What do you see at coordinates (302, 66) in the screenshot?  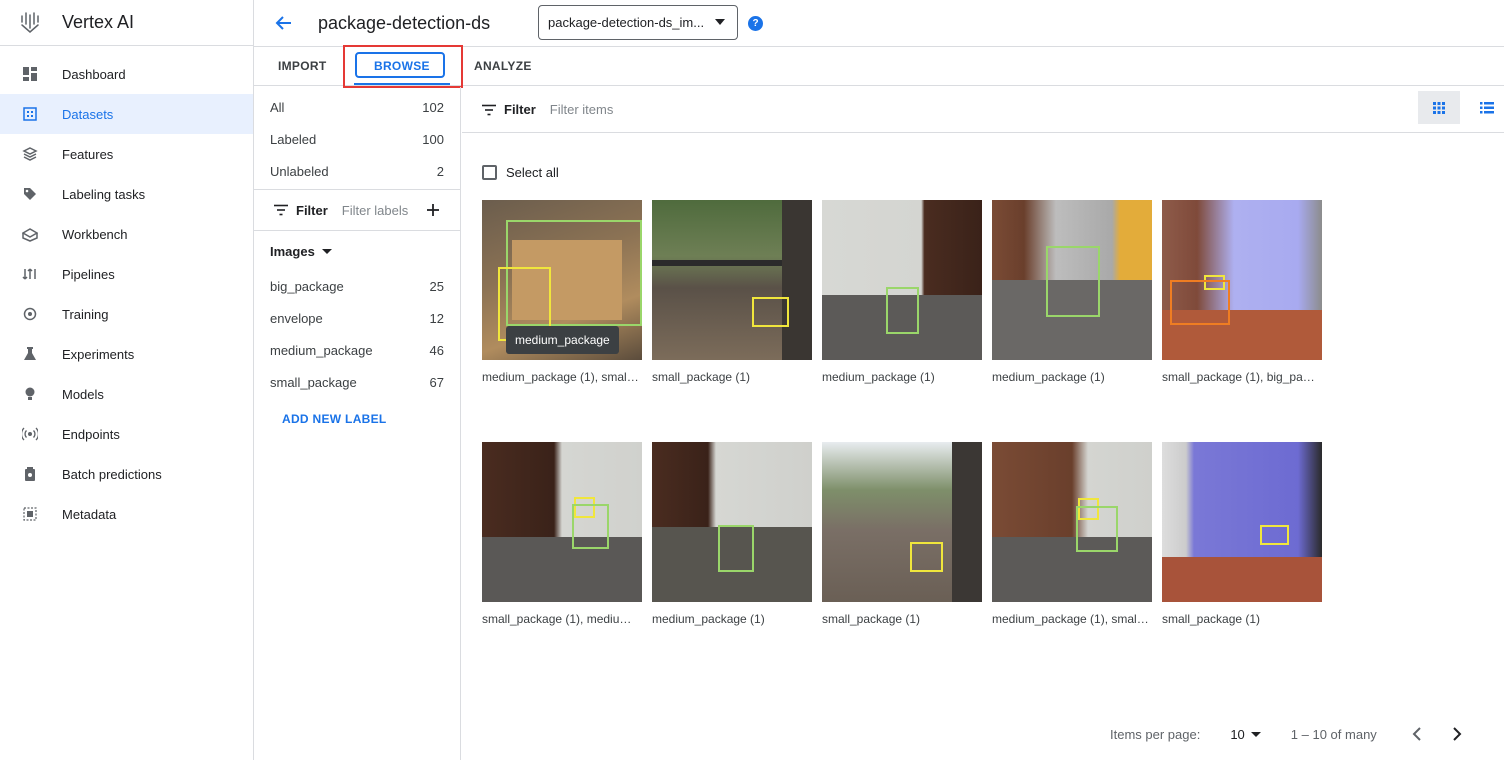 I see `tab-import: IMPORT` at bounding box center [302, 66].